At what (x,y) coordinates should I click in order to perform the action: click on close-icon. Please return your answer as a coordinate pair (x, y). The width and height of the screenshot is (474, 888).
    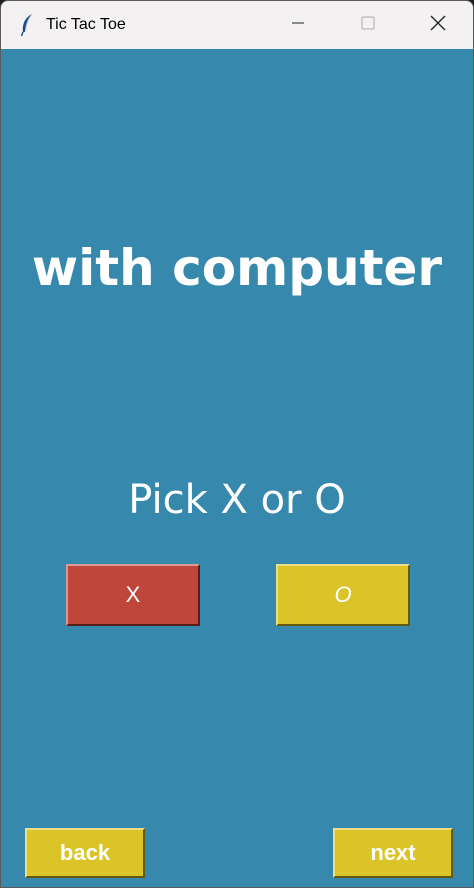
    Looking at the image, I should click on (438, 25).